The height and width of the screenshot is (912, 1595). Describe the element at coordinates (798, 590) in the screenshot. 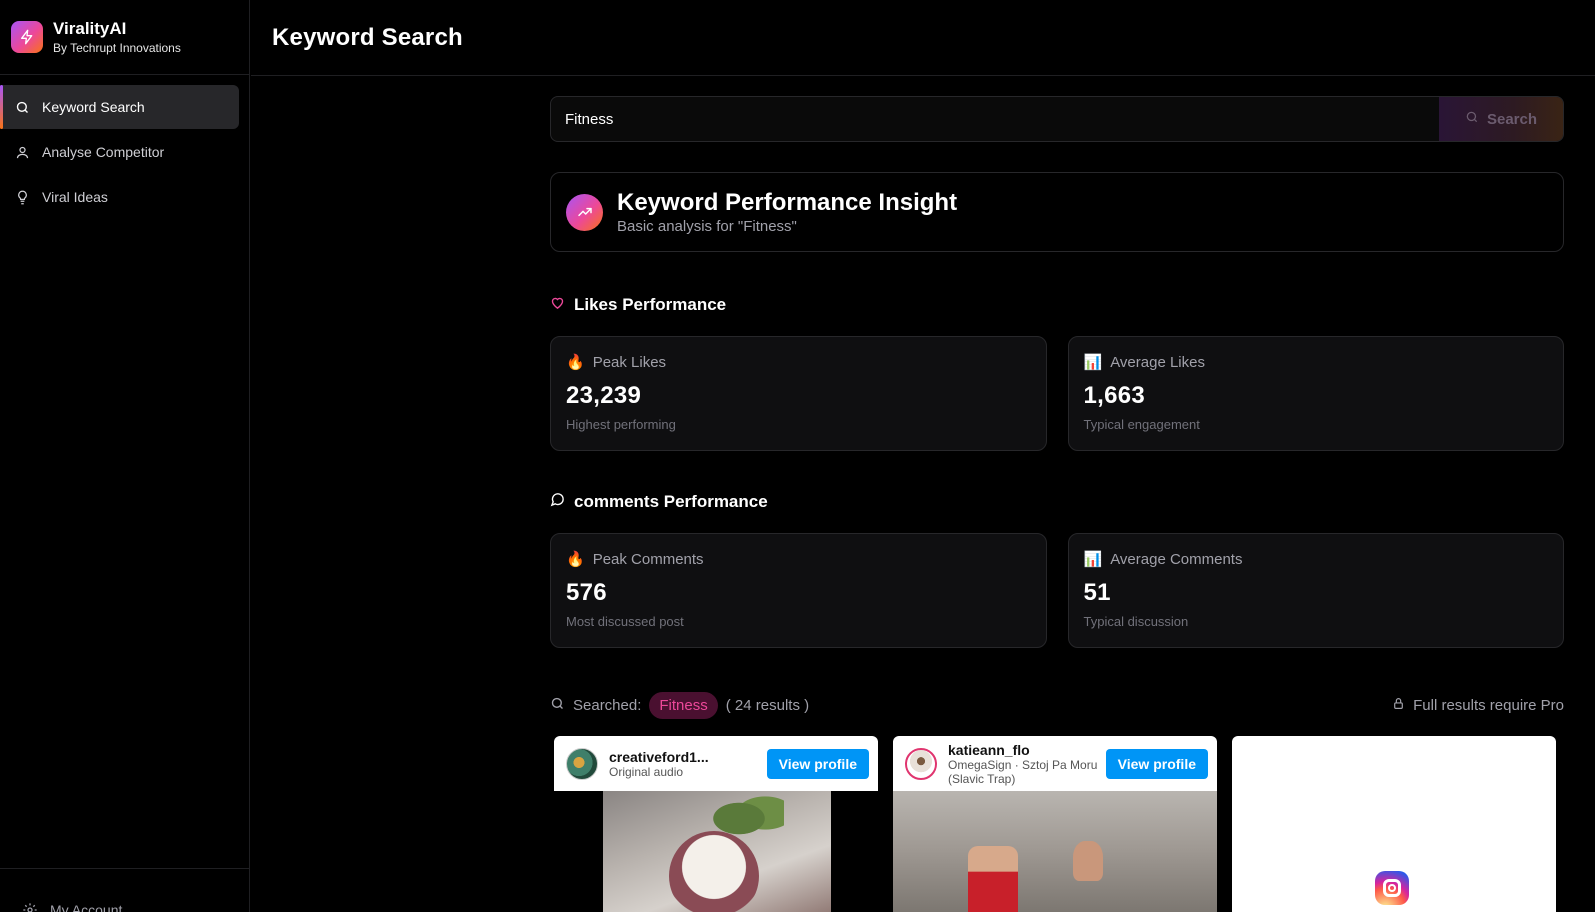

I see `peak-comments-card: 🔥 Peak Comments 576 Most discussed post` at that location.